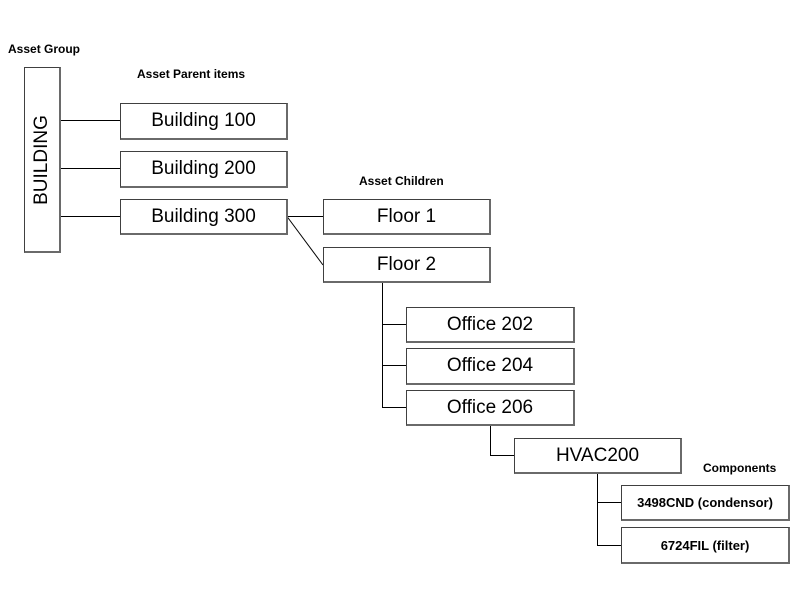 The image size is (800, 600). Describe the element at coordinates (609, 509) in the screenshot. I see `connector-hvac200-to-components` at that location.